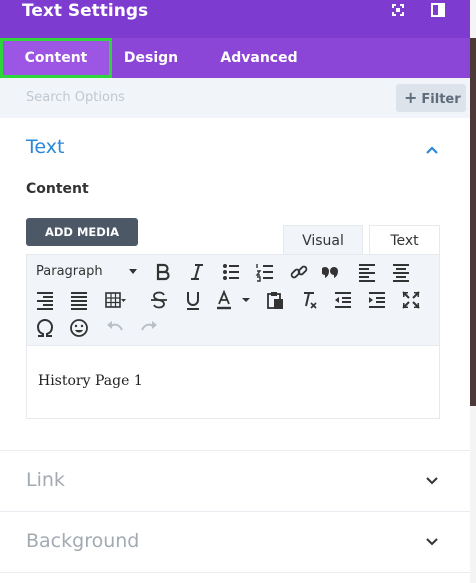  I want to click on tab-advanced: Advanced, so click(259, 58).